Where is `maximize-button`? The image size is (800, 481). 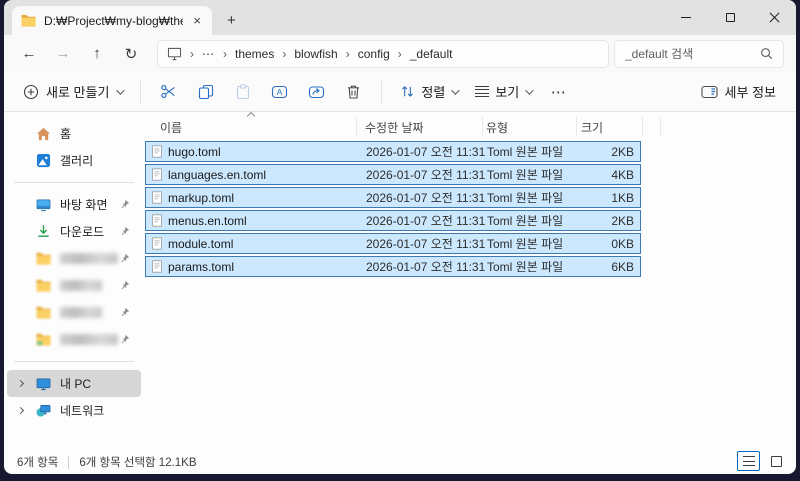
maximize-button is located at coordinates (730, 17).